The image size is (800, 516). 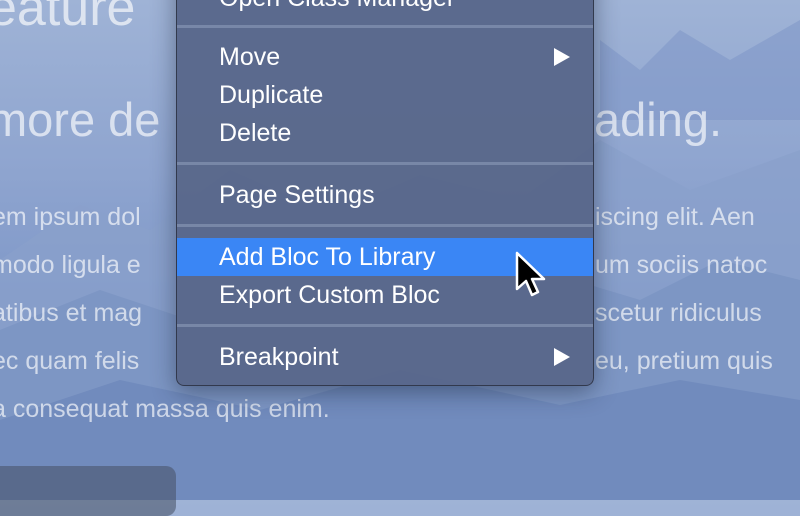 What do you see at coordinates (385, 357) in the screenshot?
I see `menu-item-breakpoint: Breakpoint` at bounding box center [385, 357].